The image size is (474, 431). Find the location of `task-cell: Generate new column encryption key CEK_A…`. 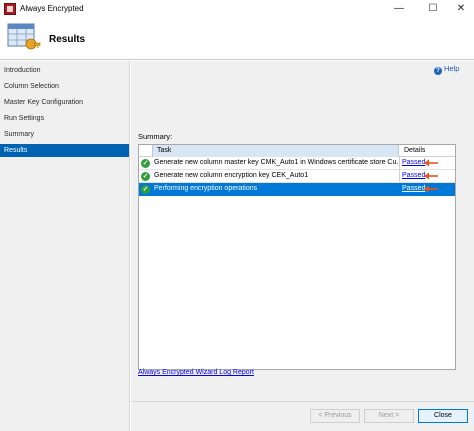

task-cell: Generate new column encryption key CEK_A… is located at coordinates (231, 175).